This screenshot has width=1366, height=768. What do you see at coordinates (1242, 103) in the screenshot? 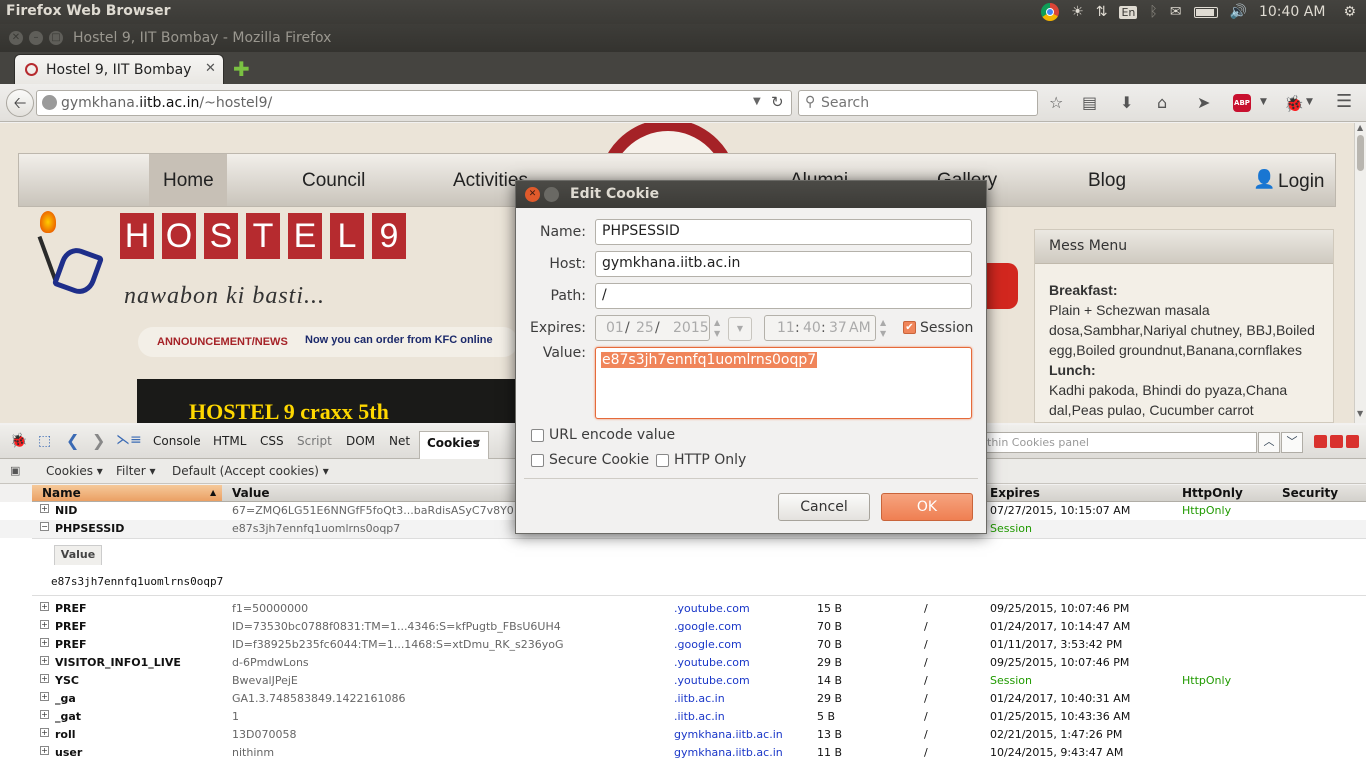
I see `adblock-icon: ABP` at bounding box center [1242, 103].